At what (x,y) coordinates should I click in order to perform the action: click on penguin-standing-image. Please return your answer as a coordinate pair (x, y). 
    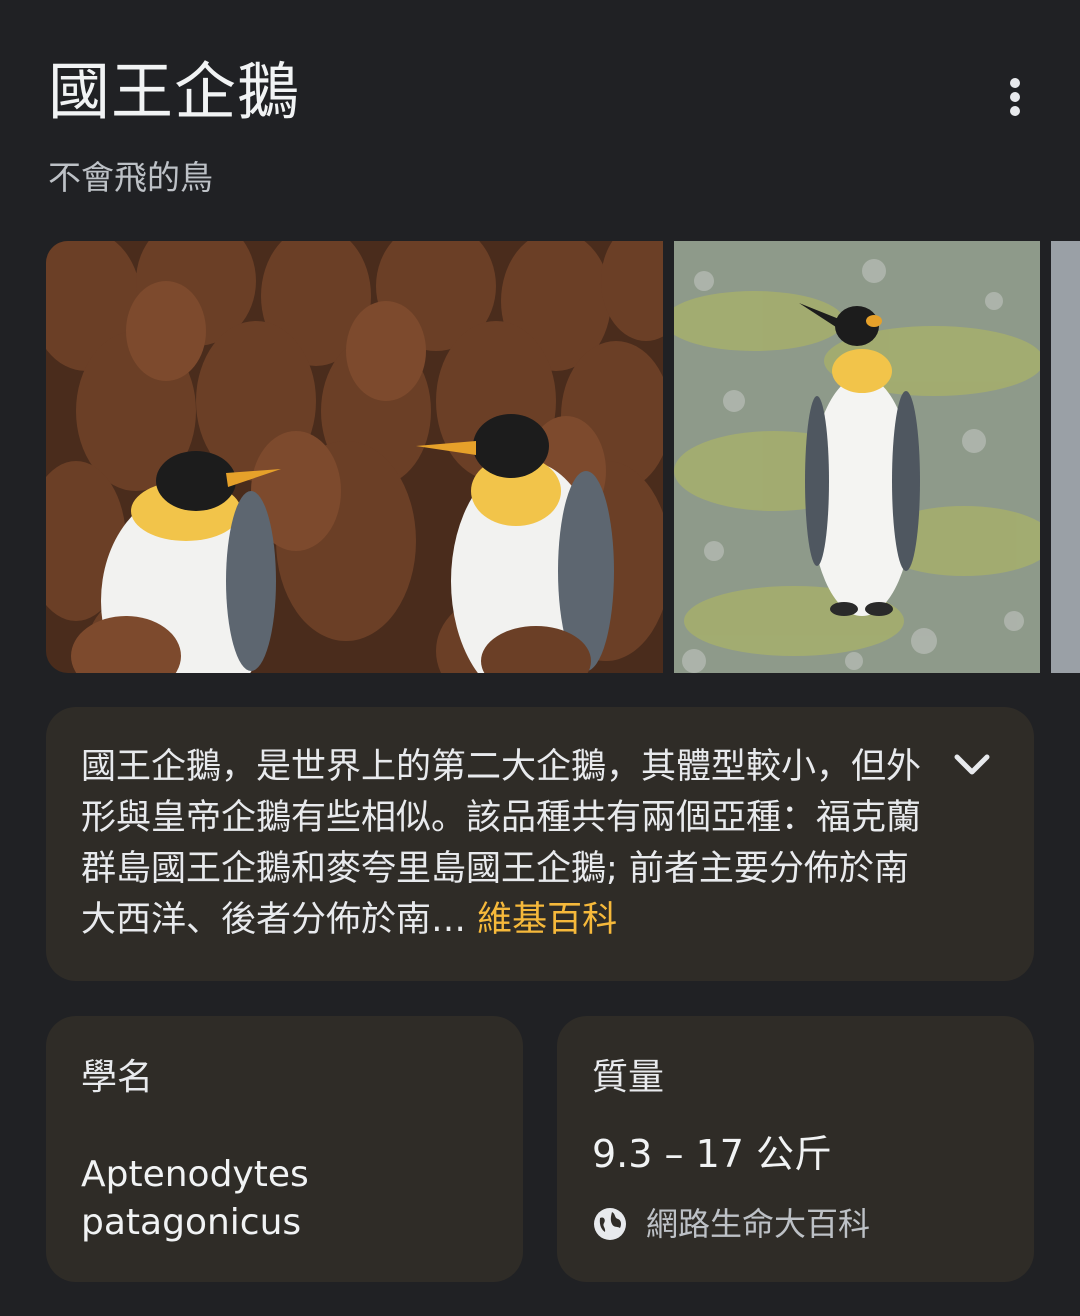
    Looking at the image, I should click on (857, 457).